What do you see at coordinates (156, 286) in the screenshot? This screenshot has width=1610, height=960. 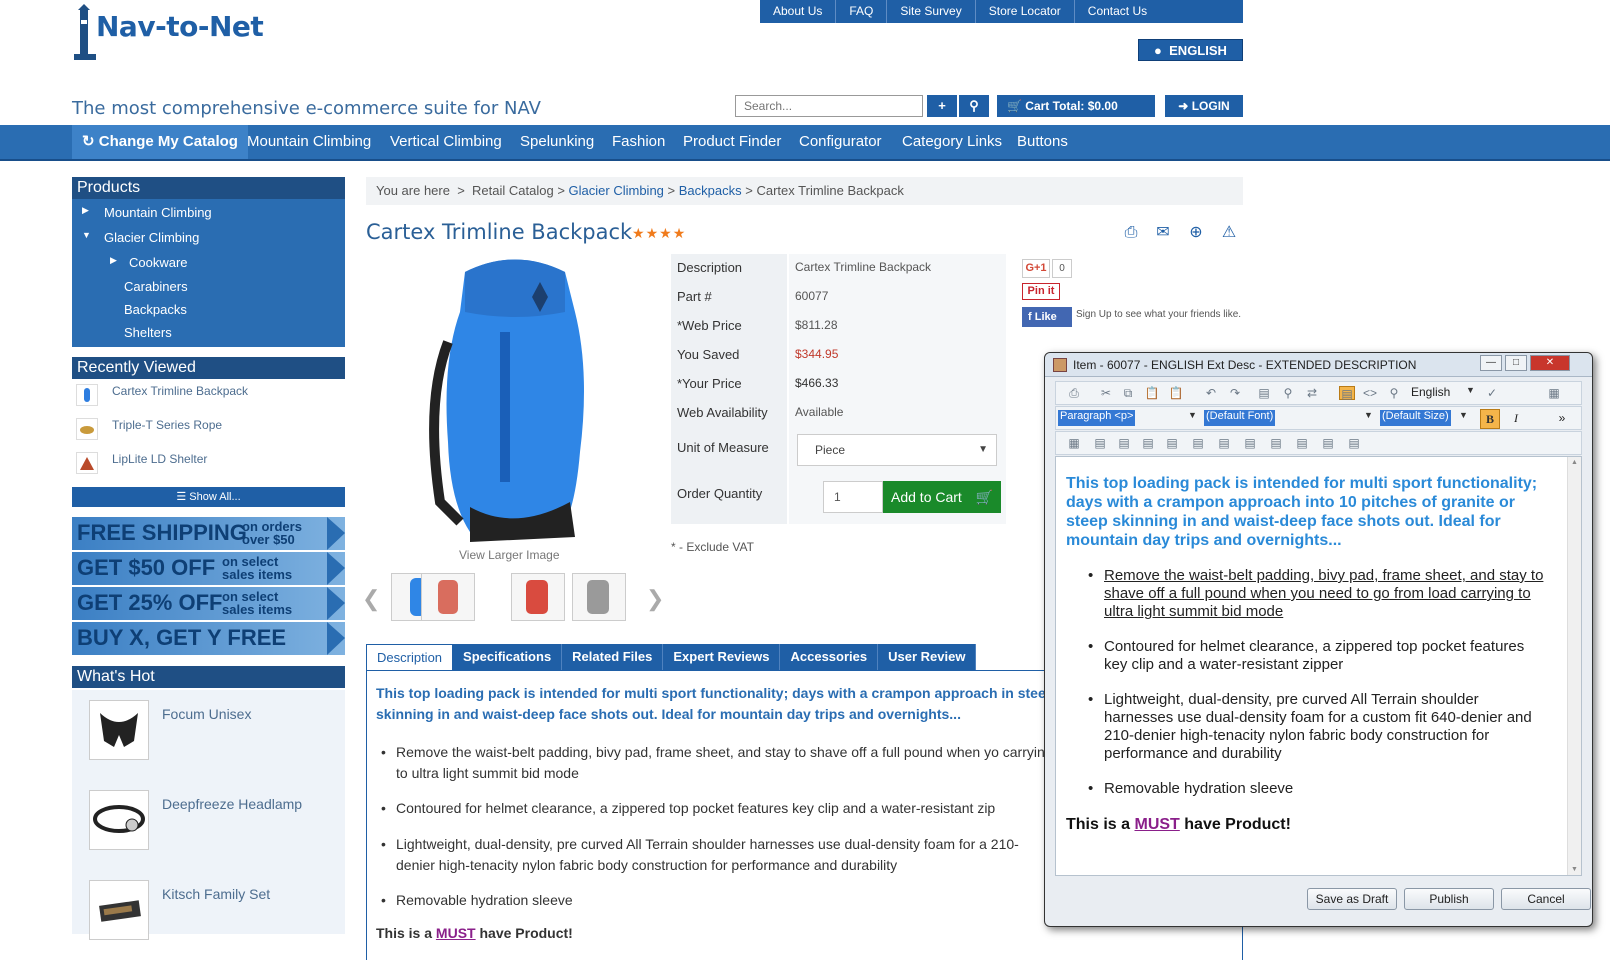 I see `product-category-carabiners: Carabiners` at bounding box center [156, 286].